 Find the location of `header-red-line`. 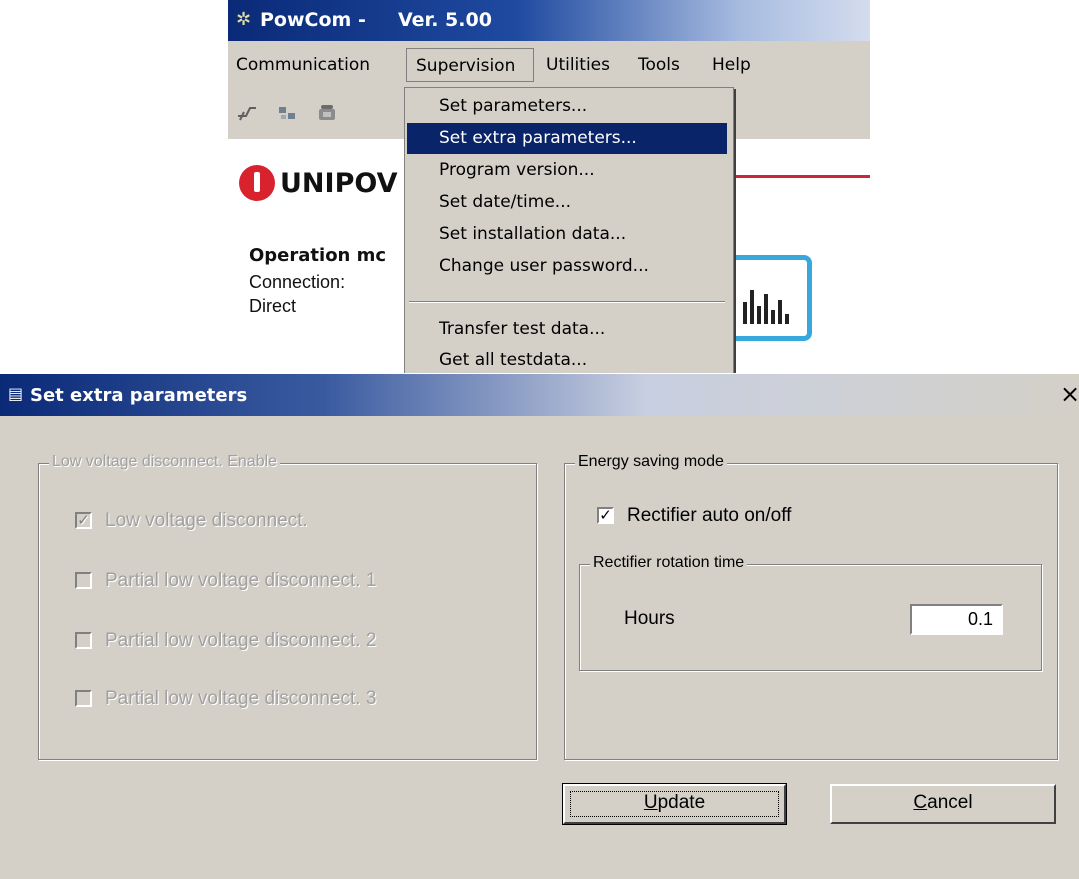

header-red-line is located at coordinates (794, 176).